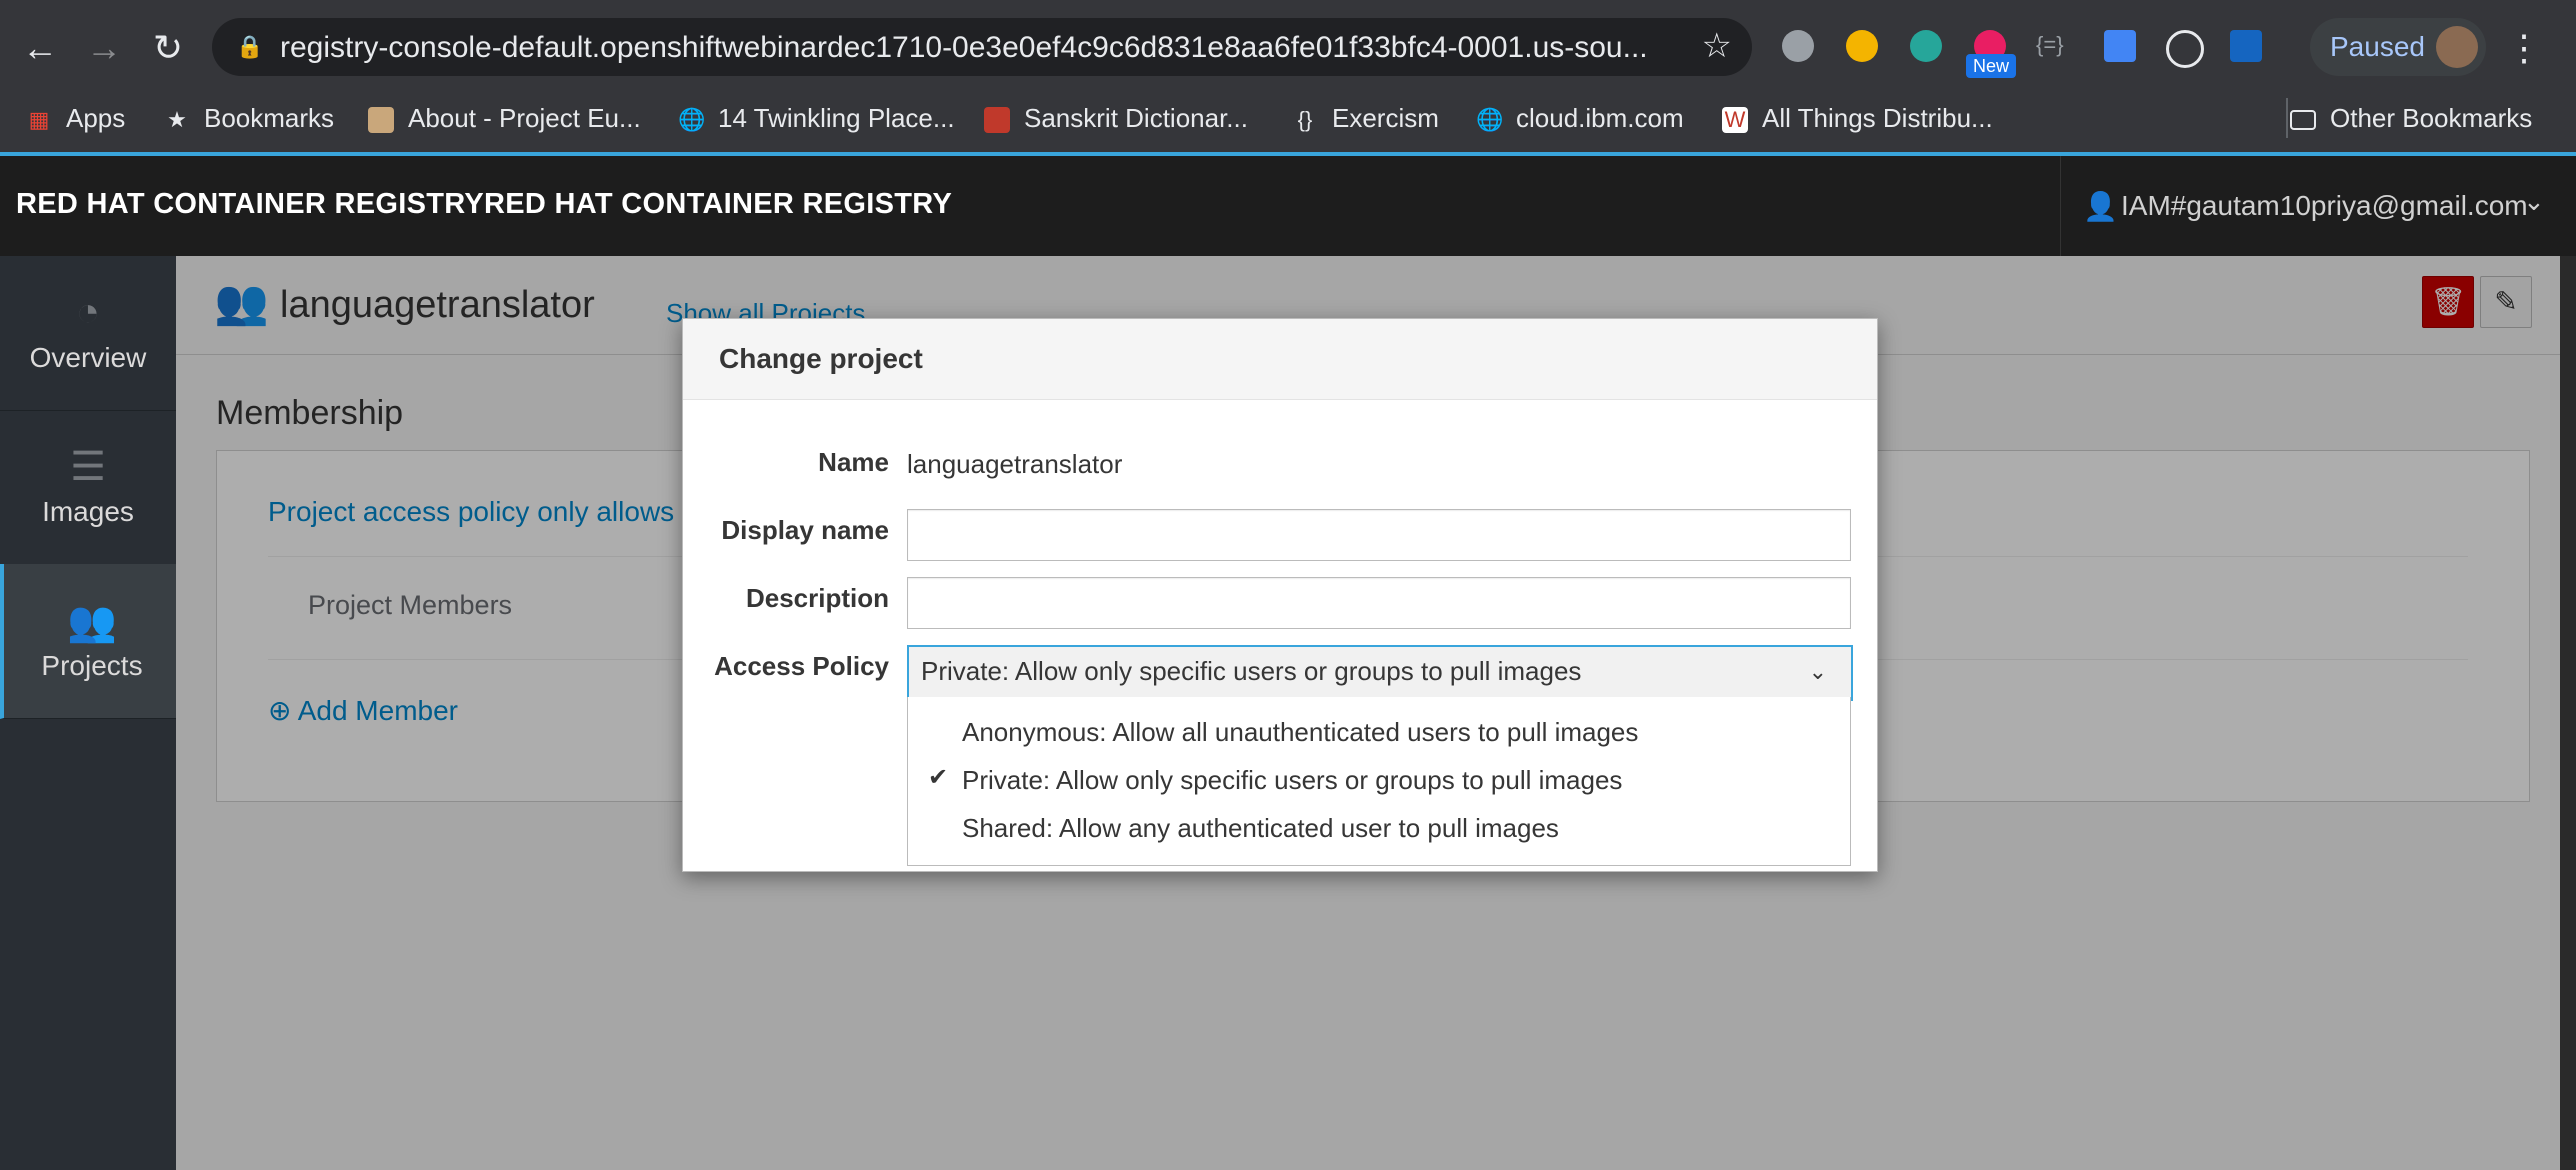 The image size is (2576, 1170). Describe the element at coordinates (168, 48) in the screenshot. I see `reload-icon: ↻` at that location.